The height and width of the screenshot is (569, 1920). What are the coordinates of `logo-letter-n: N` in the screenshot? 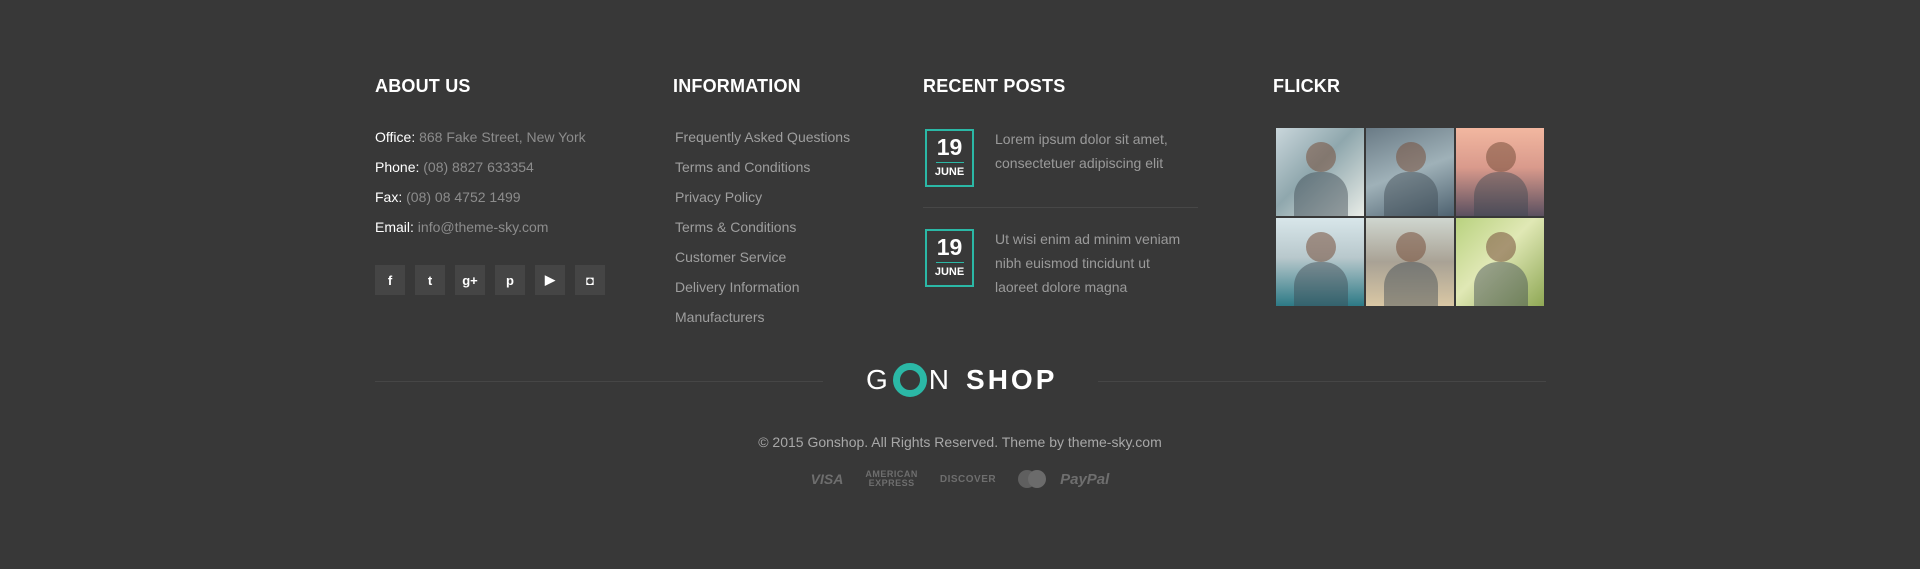 It's located at (940, 379).